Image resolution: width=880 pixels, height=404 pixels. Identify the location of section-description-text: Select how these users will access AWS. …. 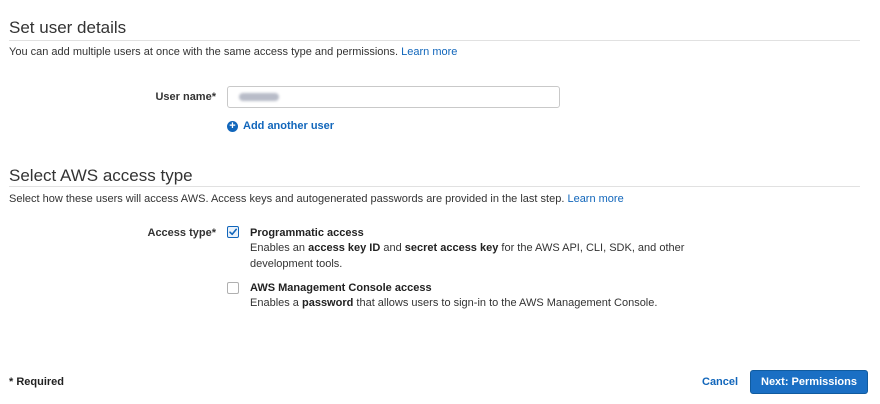
(287, 199).